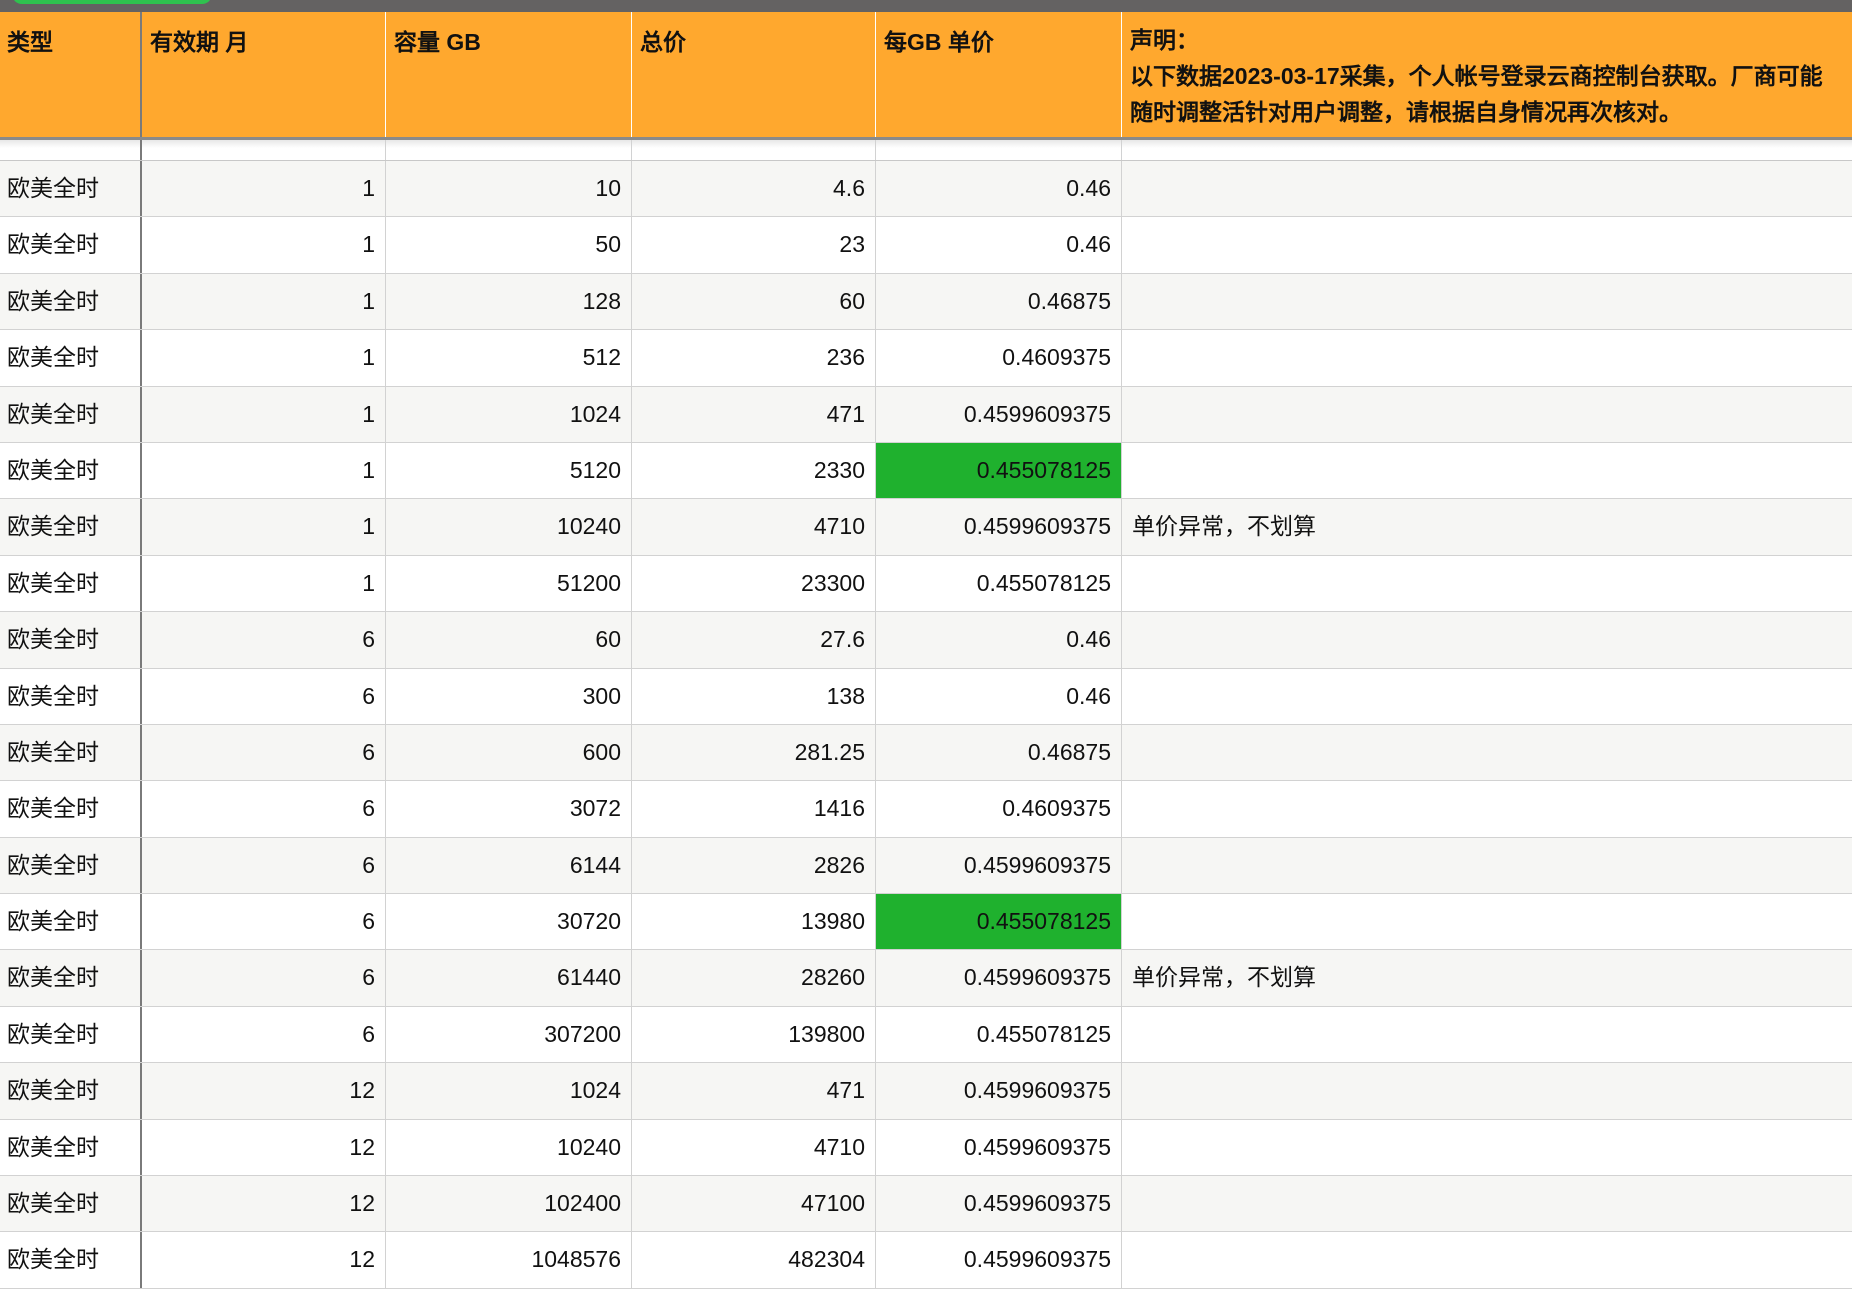  Describe the element at coordinates (754, 640) in the screenshot. I see `total-price-cell: 27.6` at that location.